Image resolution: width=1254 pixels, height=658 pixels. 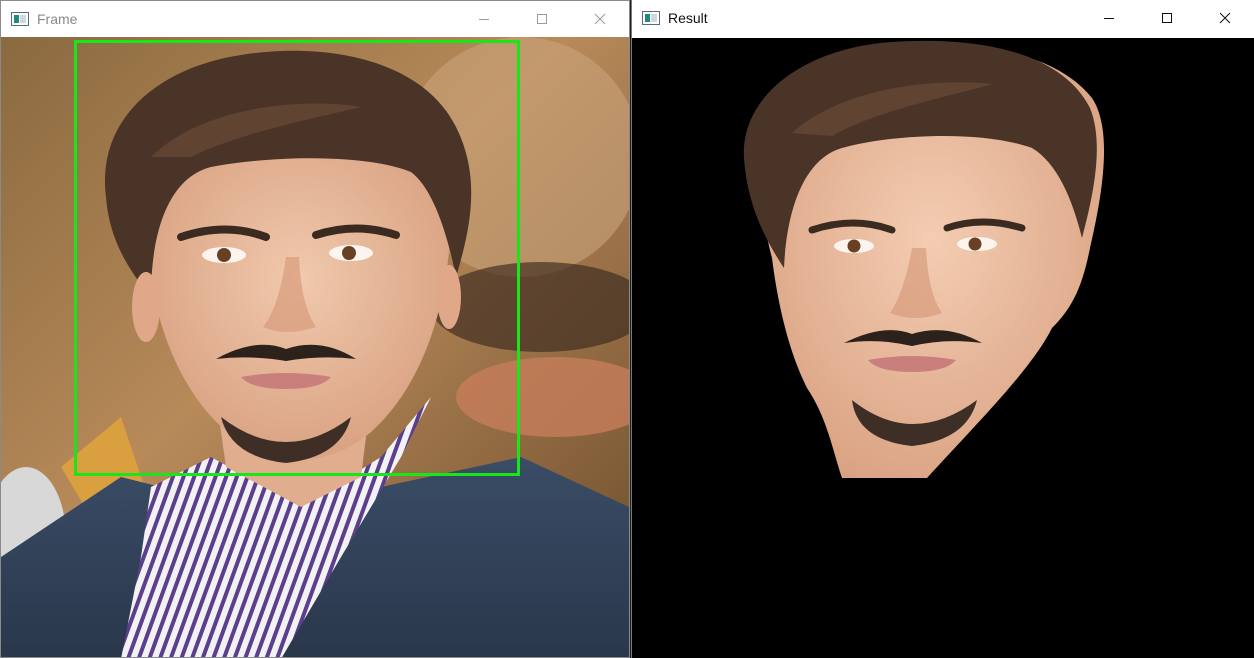 What do you see at coordinates (688, 18) in the screenshot?
I see `window-title: Result` at bounding box center [688, 18].